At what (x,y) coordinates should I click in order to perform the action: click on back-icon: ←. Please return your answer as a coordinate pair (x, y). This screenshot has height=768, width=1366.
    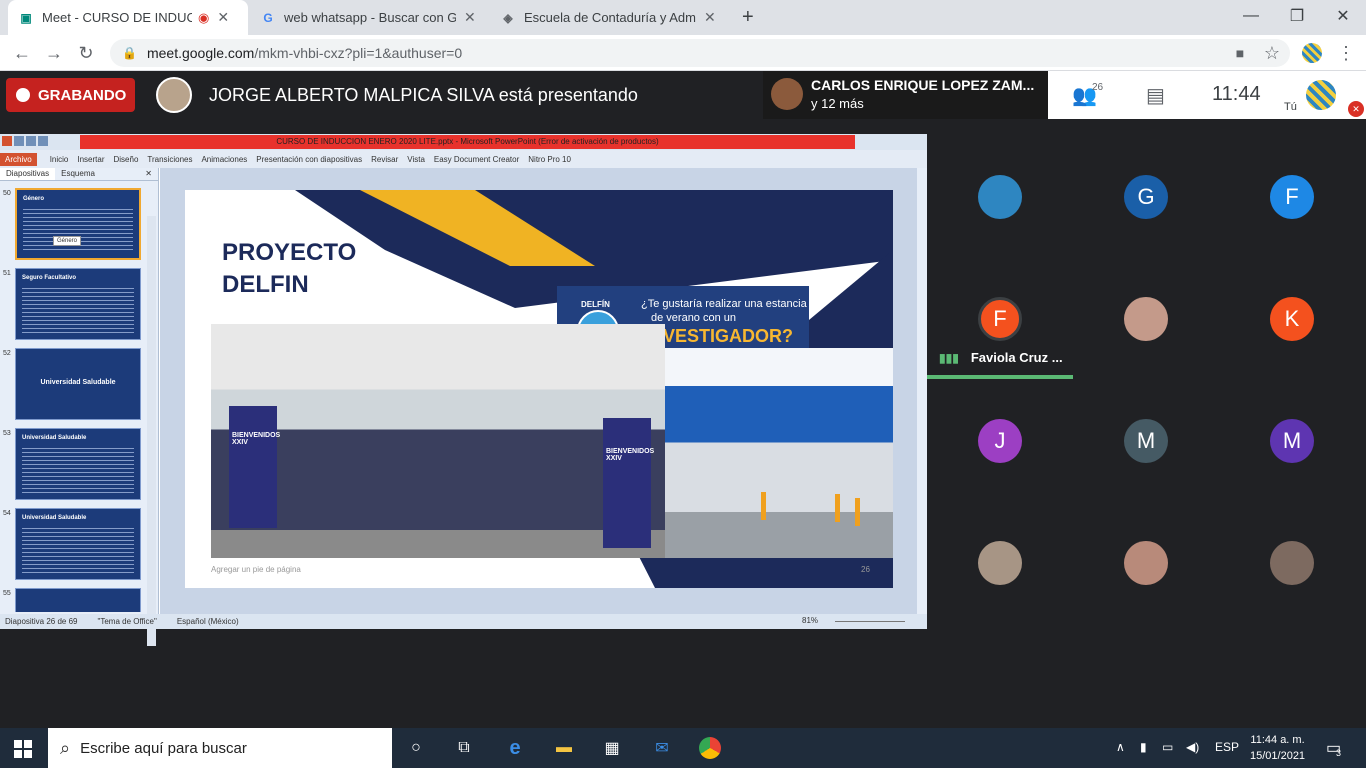
    Looking at the image, I should click on (22, 53).